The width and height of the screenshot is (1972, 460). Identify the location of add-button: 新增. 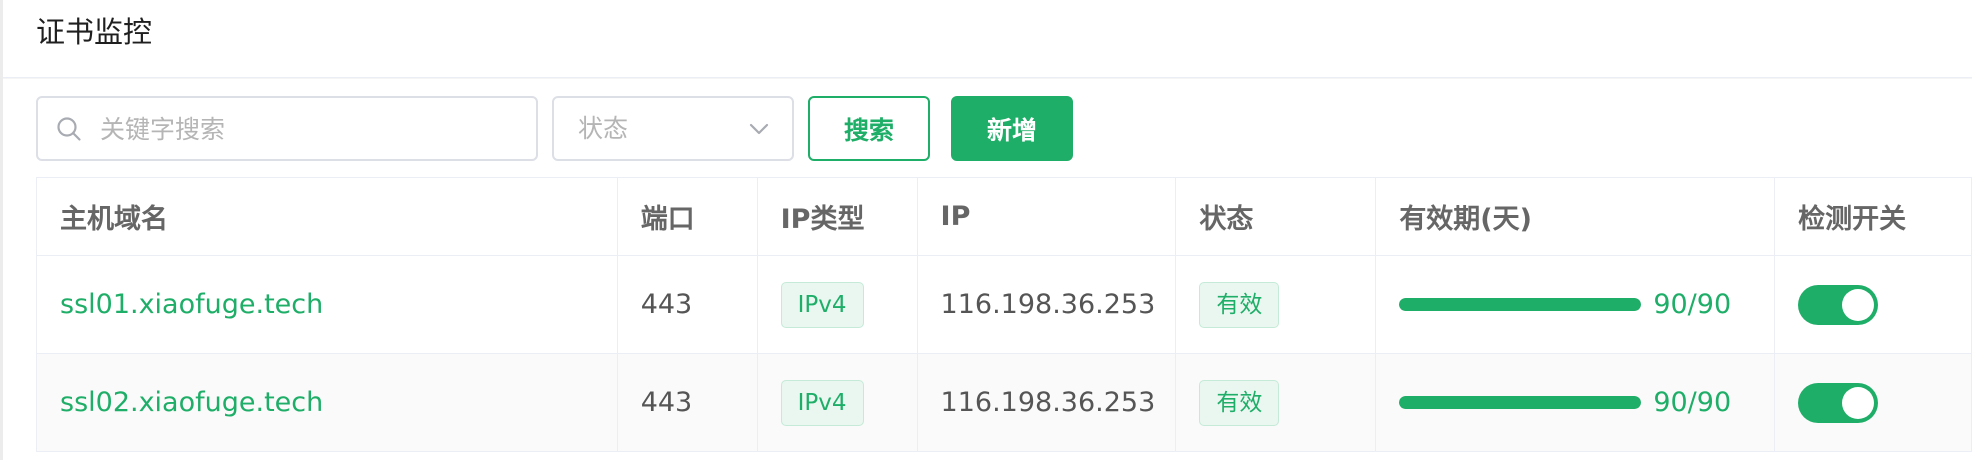
(1012, 128).